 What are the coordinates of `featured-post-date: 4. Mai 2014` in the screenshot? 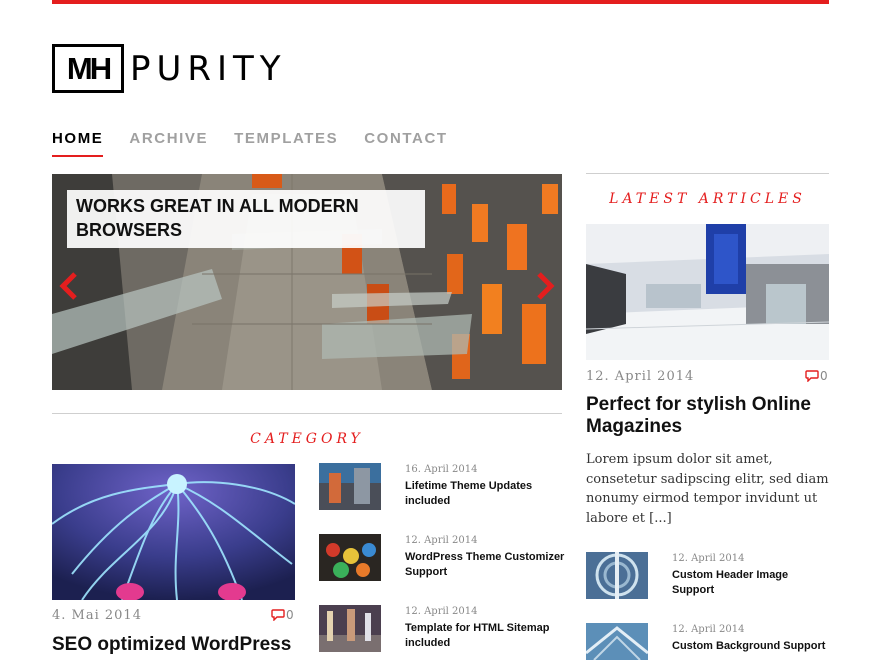 It's located at (97, 615).